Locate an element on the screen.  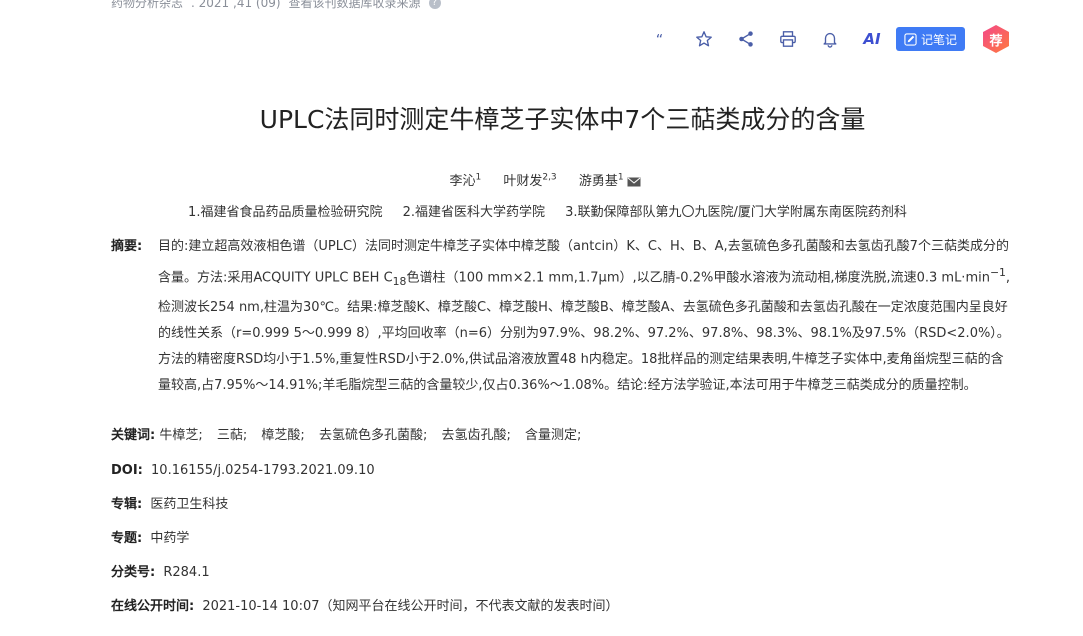
doi-row: DOI: 10.16155/j.0254-1793.2021.09.10 is located at coordinates (243, 471).